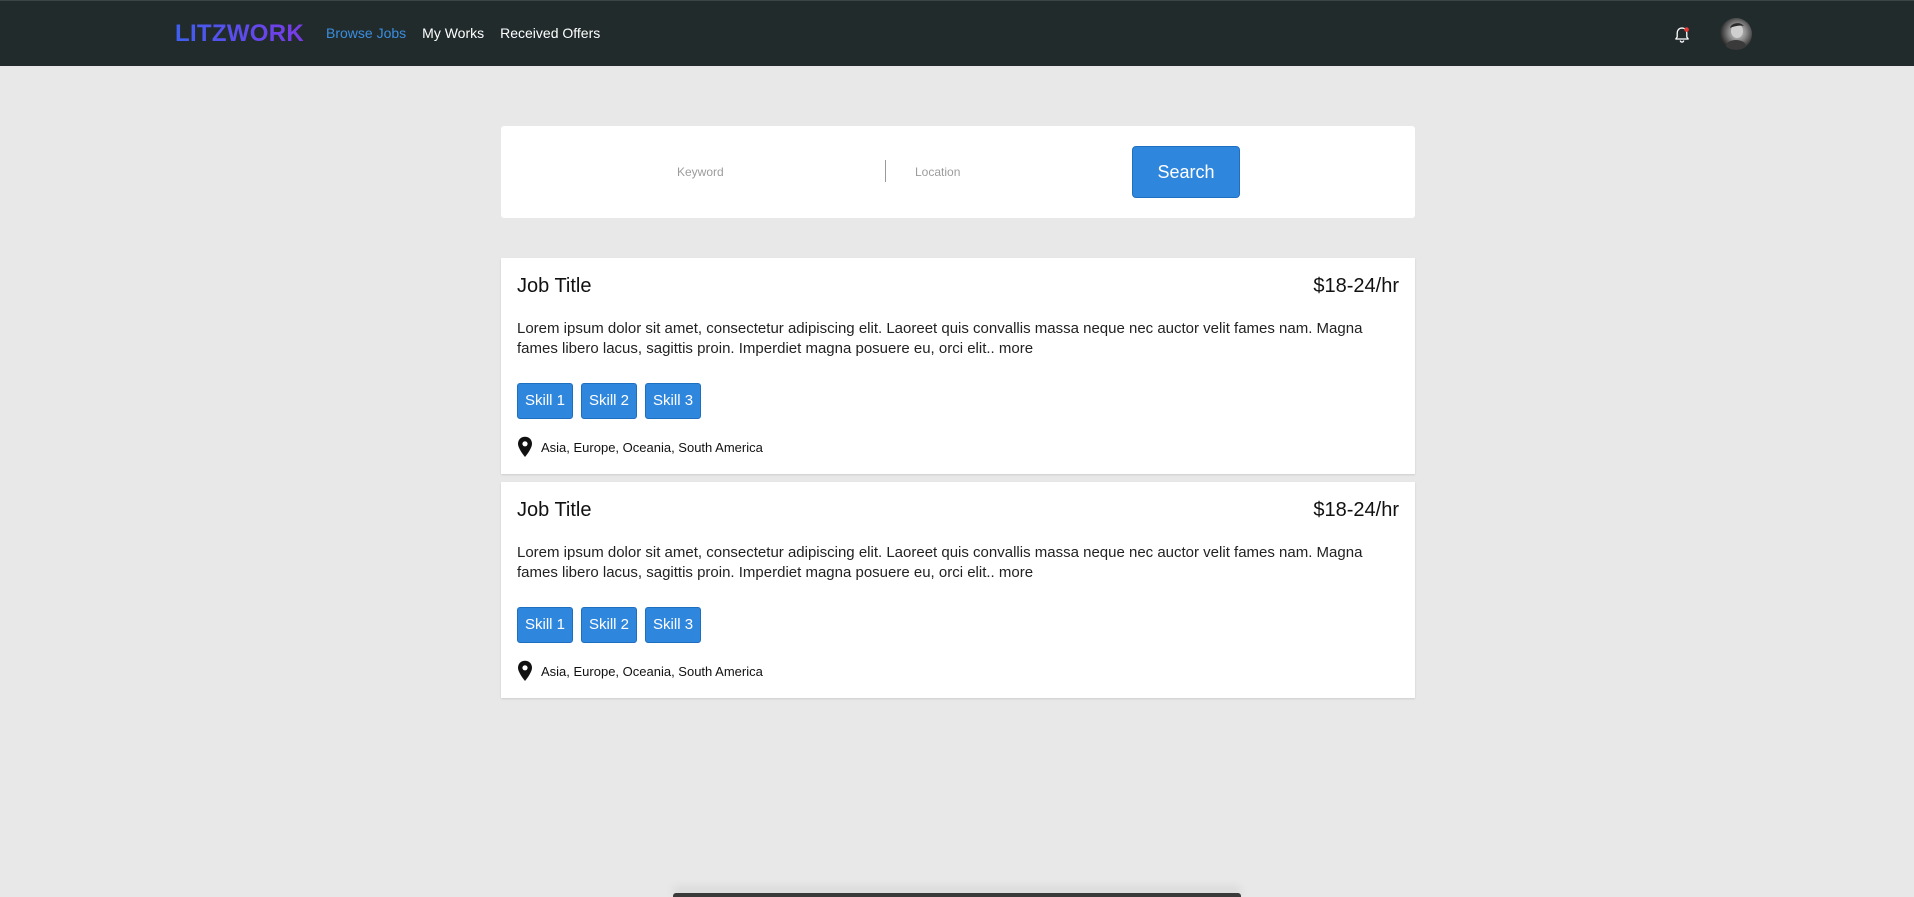 Image resolution: width=1914 pixels, height=897 pixels. I want to click on location-input, so click(1015, 172).